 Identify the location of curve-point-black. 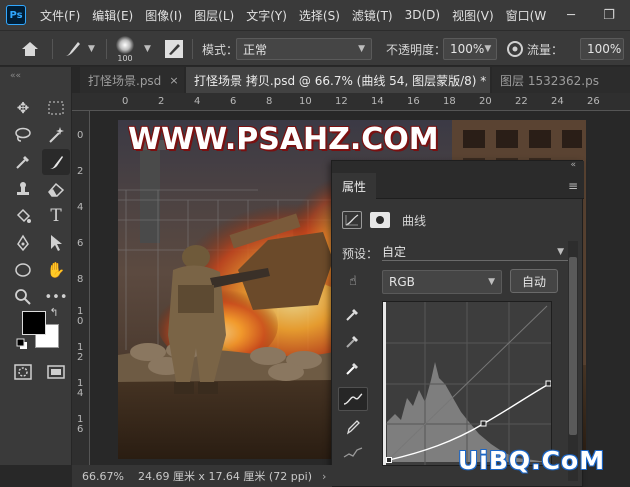
(389, 460).